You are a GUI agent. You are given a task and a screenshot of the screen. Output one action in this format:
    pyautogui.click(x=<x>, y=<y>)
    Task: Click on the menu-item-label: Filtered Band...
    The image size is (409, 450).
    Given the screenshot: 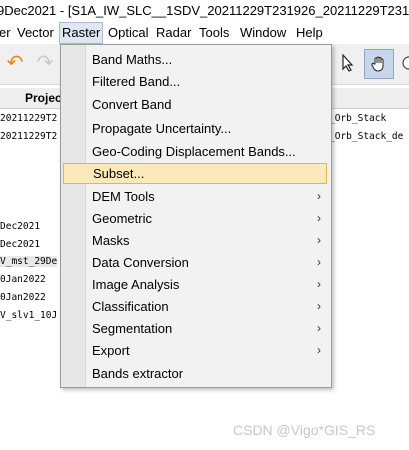 What is the action you would take?
    pyautogui.click(x=136, y=81)
    